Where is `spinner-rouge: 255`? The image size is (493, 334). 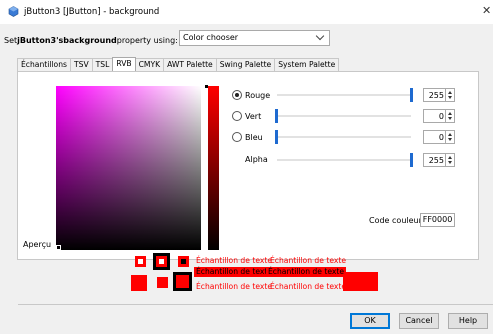
spinner-rouge: 255 is located at coordinates (439, 95).